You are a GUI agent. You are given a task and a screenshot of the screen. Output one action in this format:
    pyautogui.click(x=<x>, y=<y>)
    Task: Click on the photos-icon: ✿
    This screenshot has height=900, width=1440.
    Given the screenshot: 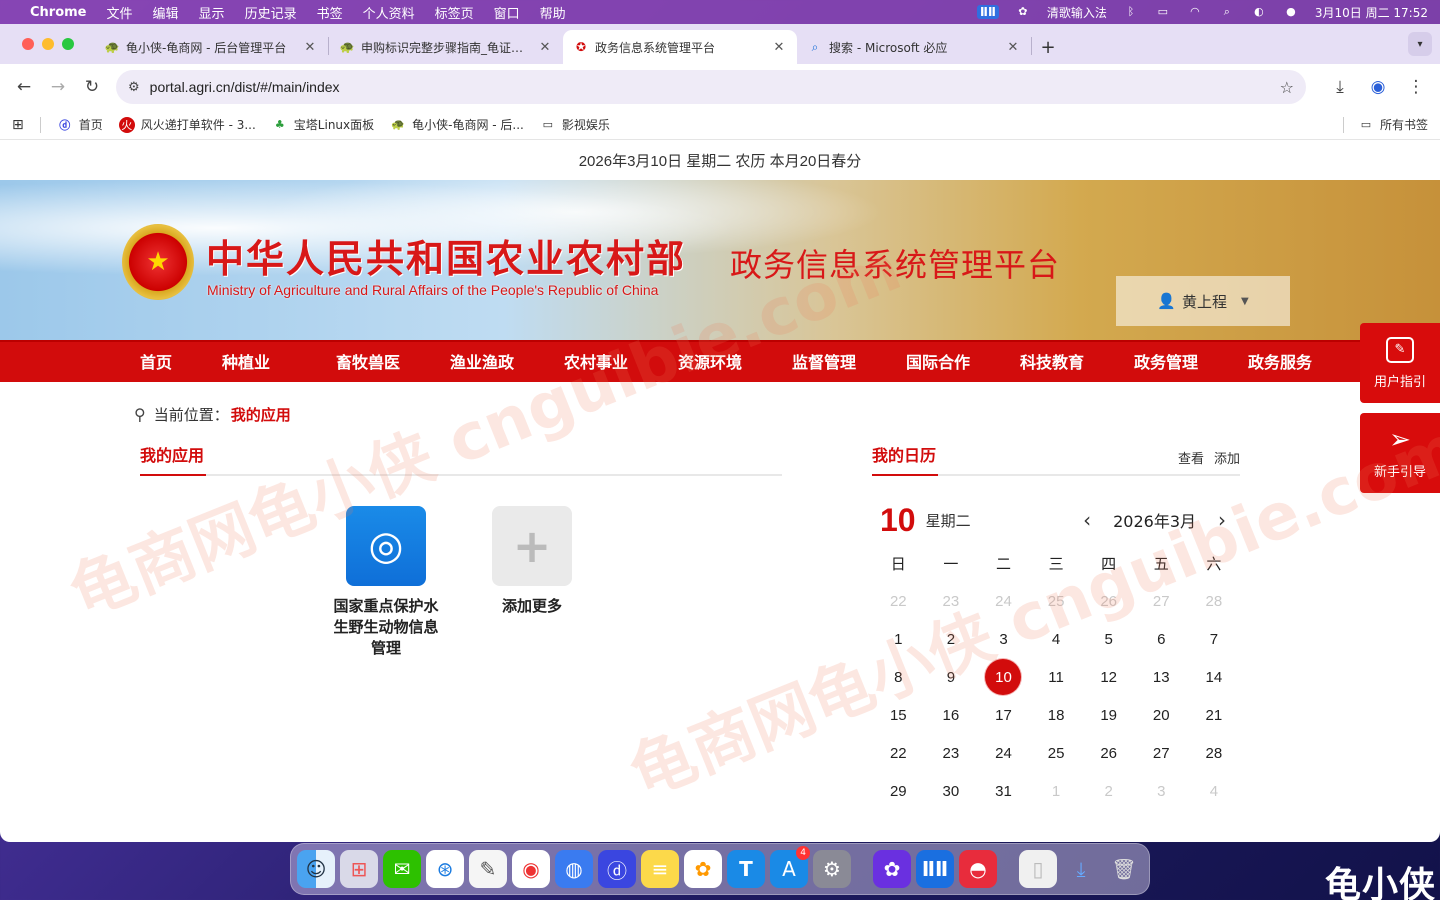 What is the action you would take?
    pyautogui.click(x=703, y=869)
    